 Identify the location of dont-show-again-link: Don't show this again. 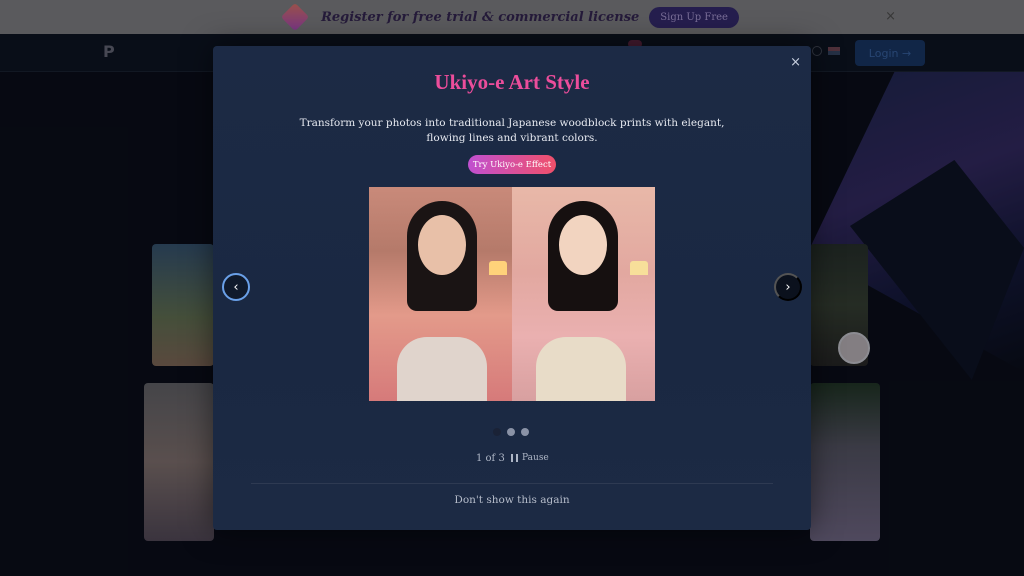
(512, 500).